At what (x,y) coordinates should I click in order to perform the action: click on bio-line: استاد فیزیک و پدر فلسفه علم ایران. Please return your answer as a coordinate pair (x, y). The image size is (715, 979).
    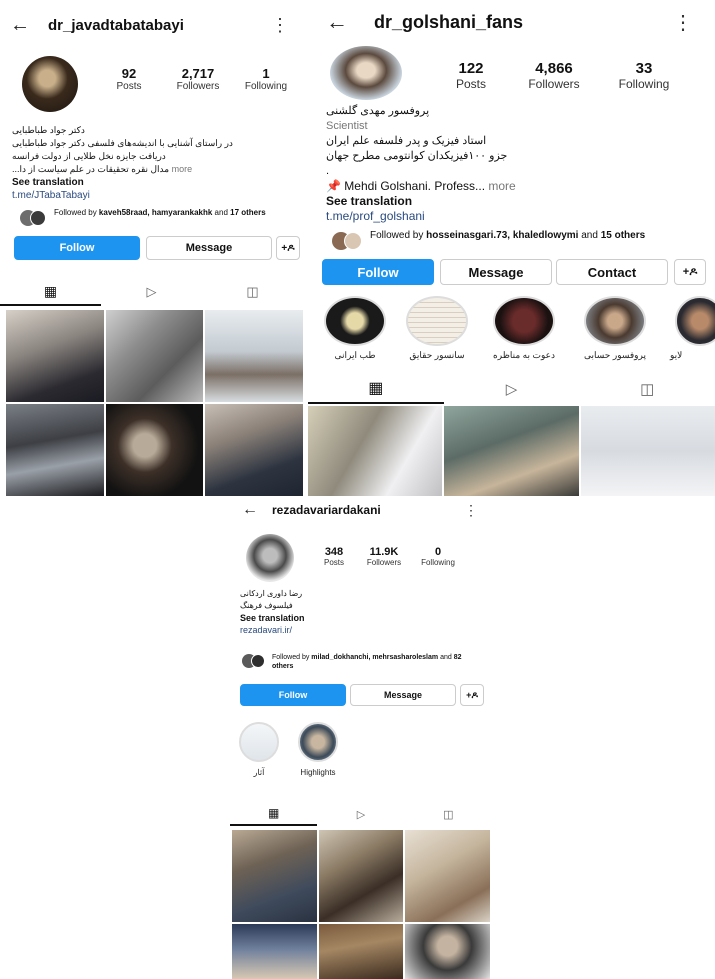
    Looking at the image, I should click on (406, 141).